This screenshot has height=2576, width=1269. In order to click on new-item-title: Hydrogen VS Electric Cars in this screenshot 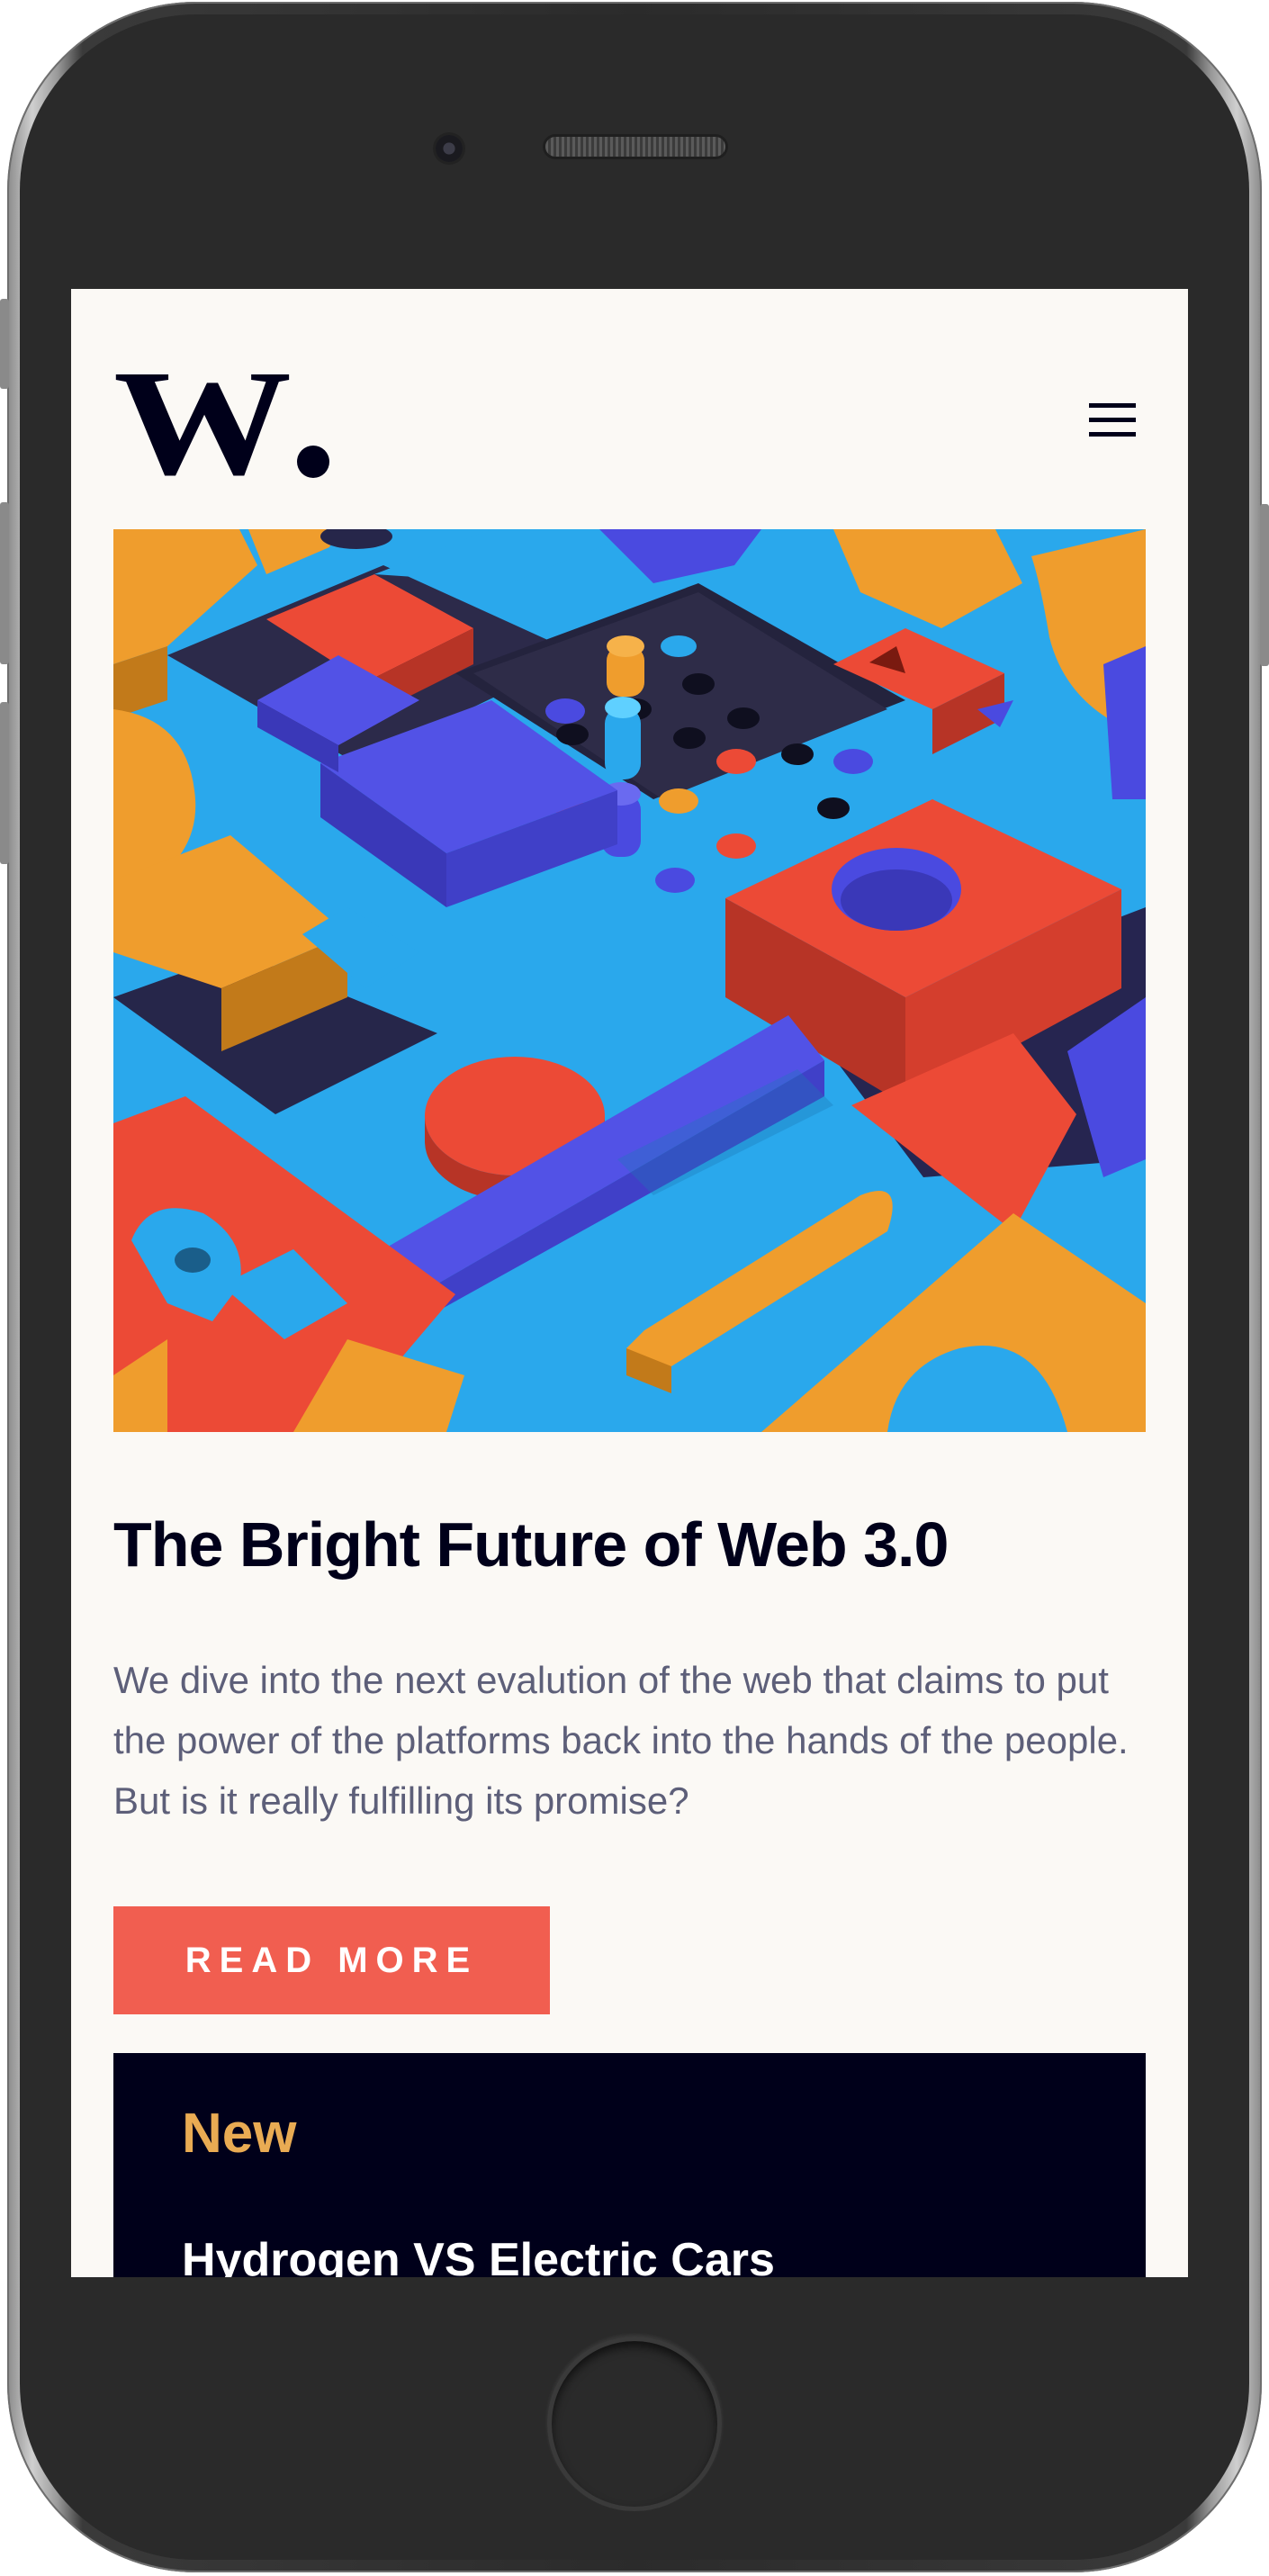, I will do `click(479, 2255)`.